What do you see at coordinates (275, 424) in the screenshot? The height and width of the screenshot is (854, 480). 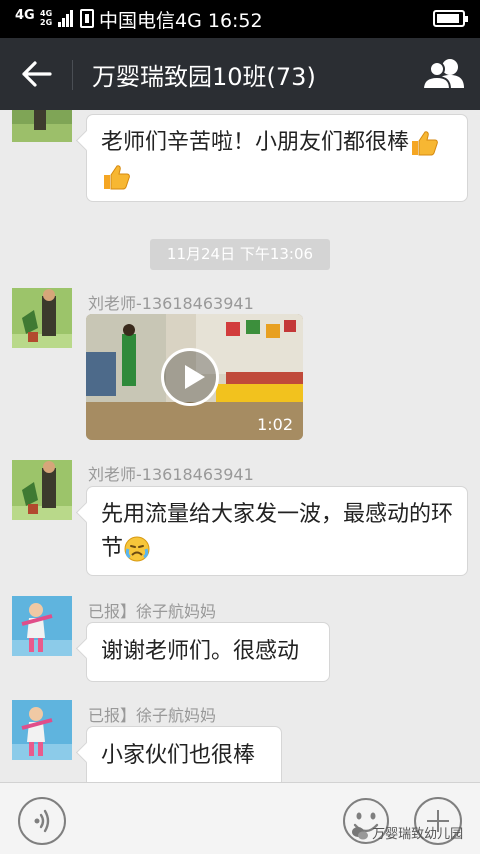 I see `video-duration: 1:02` at bounding box center [275, 424].